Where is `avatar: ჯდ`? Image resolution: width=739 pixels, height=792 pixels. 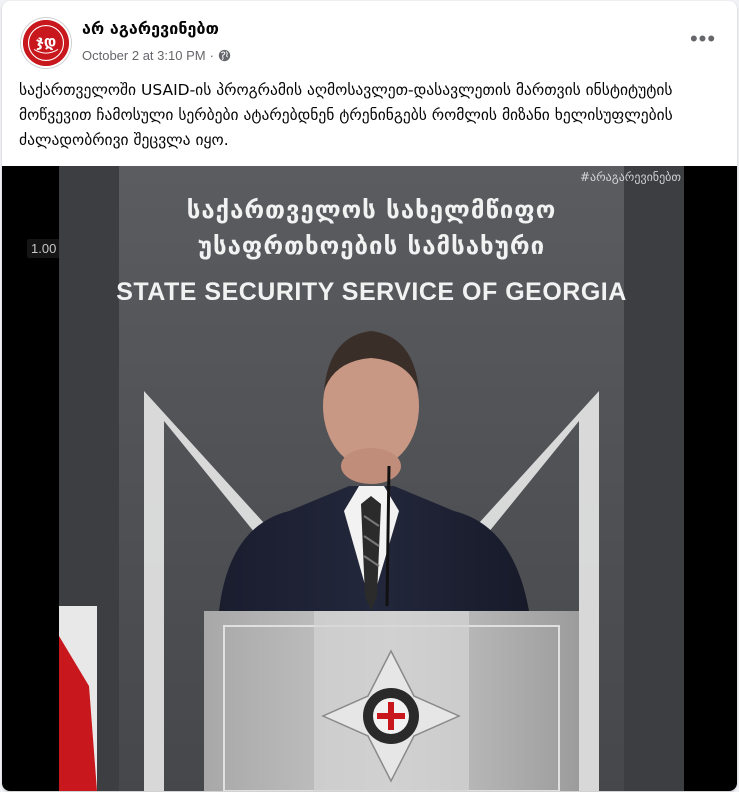 avatar: ჯდ is located at coordinates (46, 43).